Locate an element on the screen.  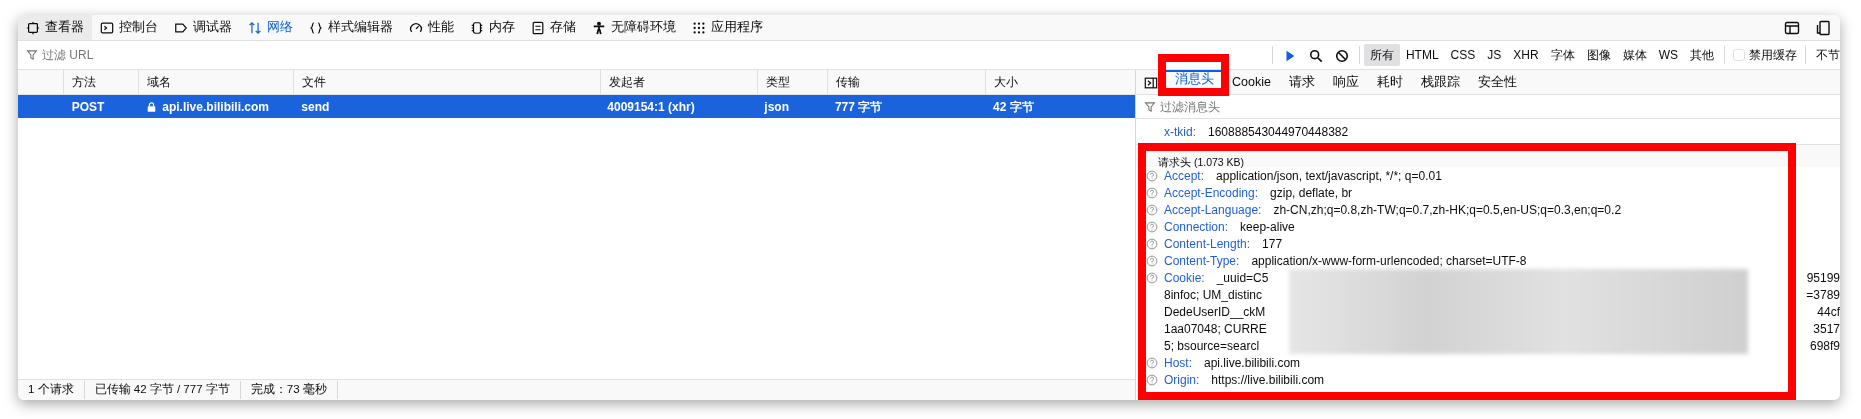
storage-icon is located at coordinates (538, 27).